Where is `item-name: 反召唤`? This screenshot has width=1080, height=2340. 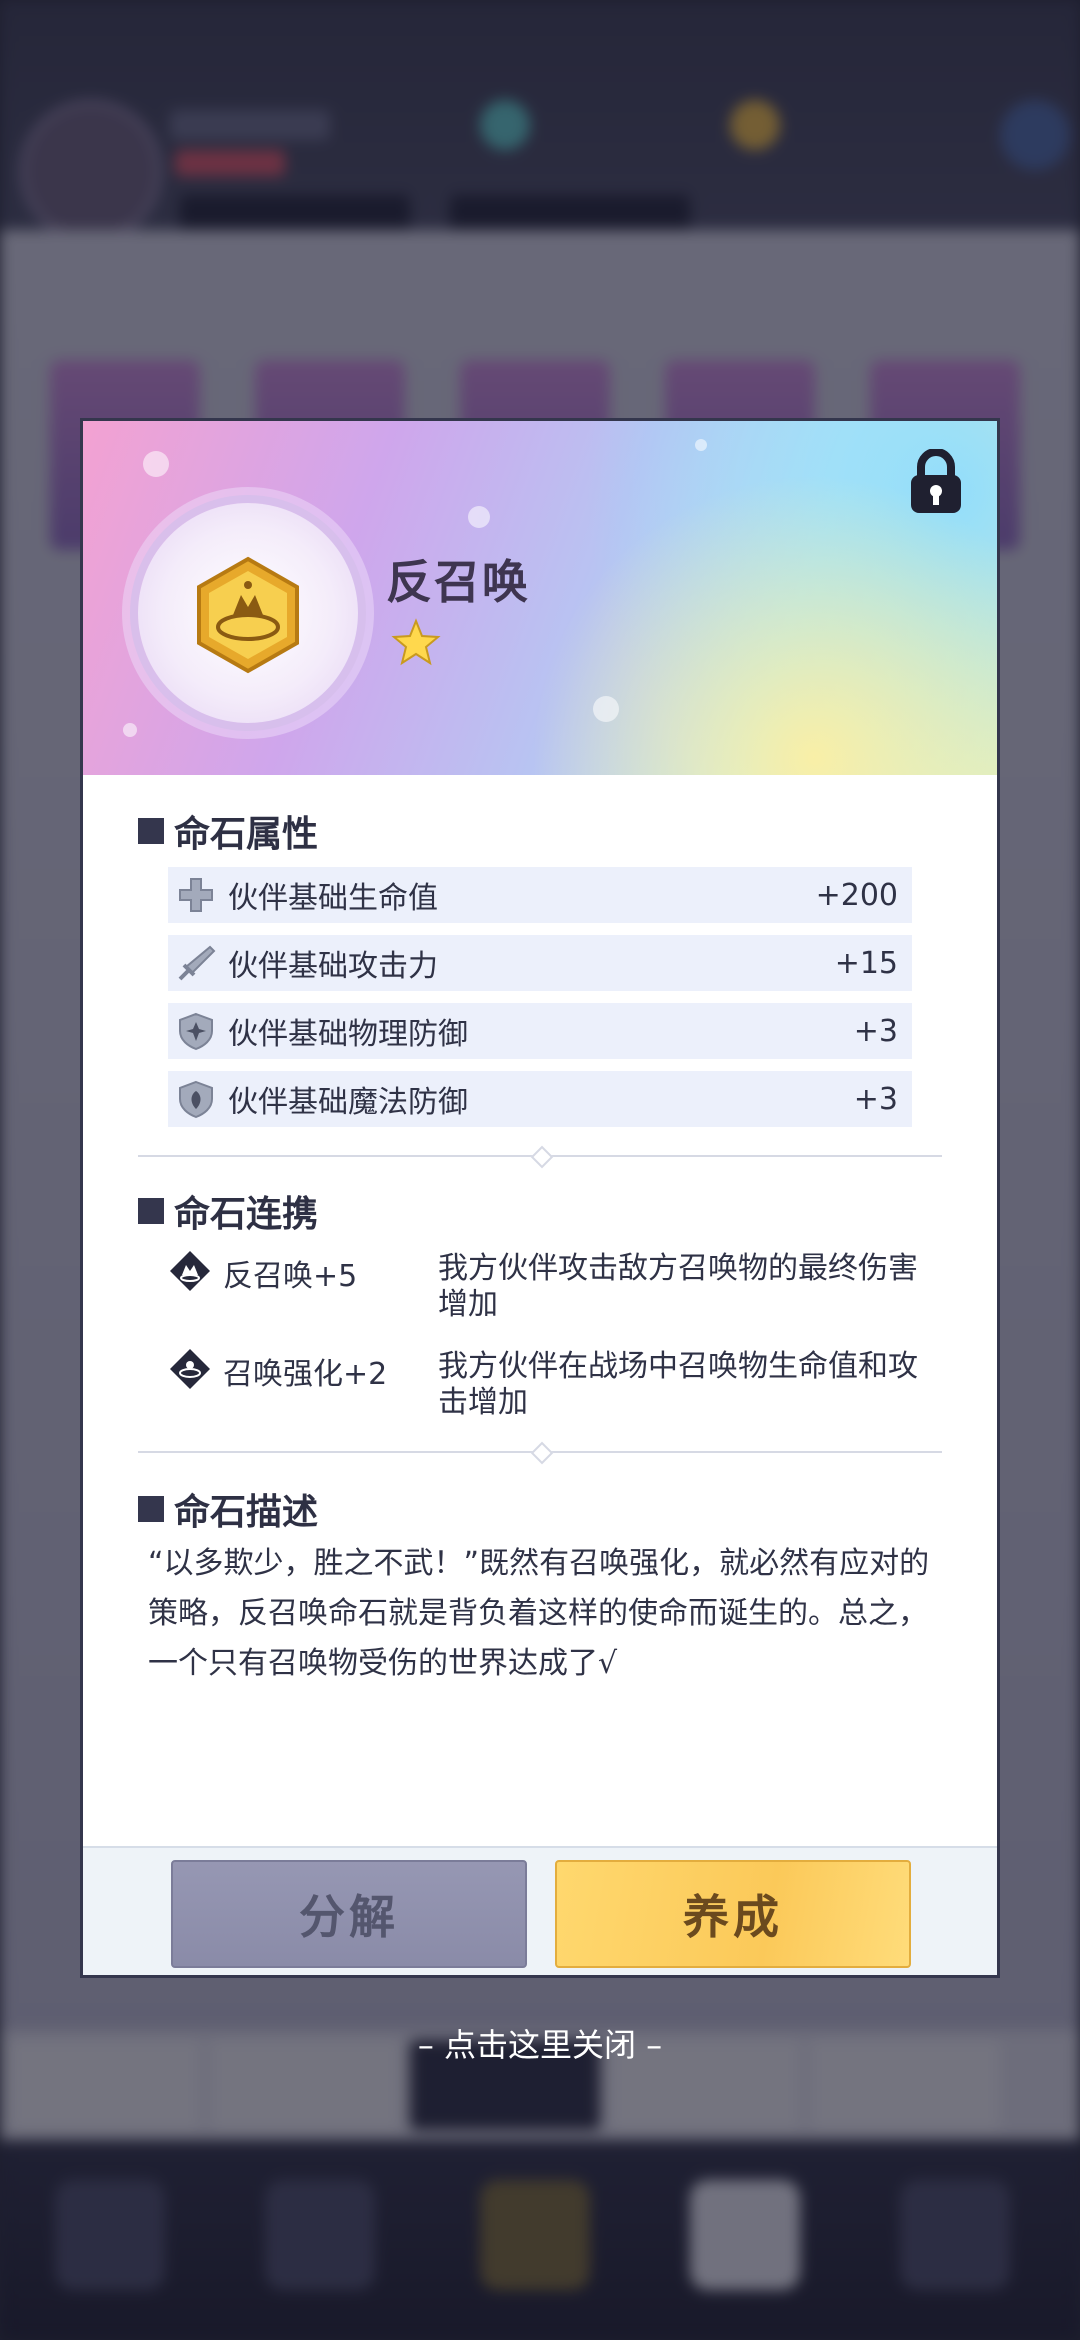
item-name: 反召唤 is located at coordinates (458, 582).